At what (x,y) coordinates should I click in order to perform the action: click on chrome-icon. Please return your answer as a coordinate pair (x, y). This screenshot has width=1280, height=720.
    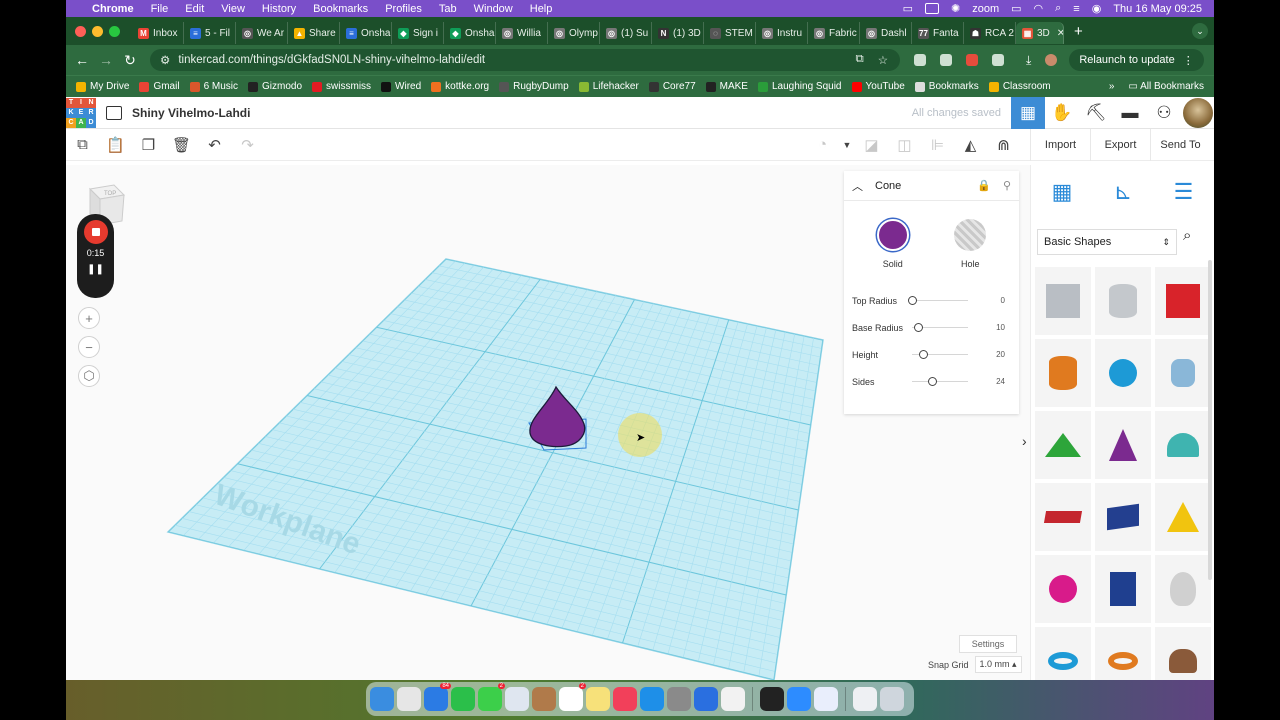
    Looking at the image, I should click on (733, 699).